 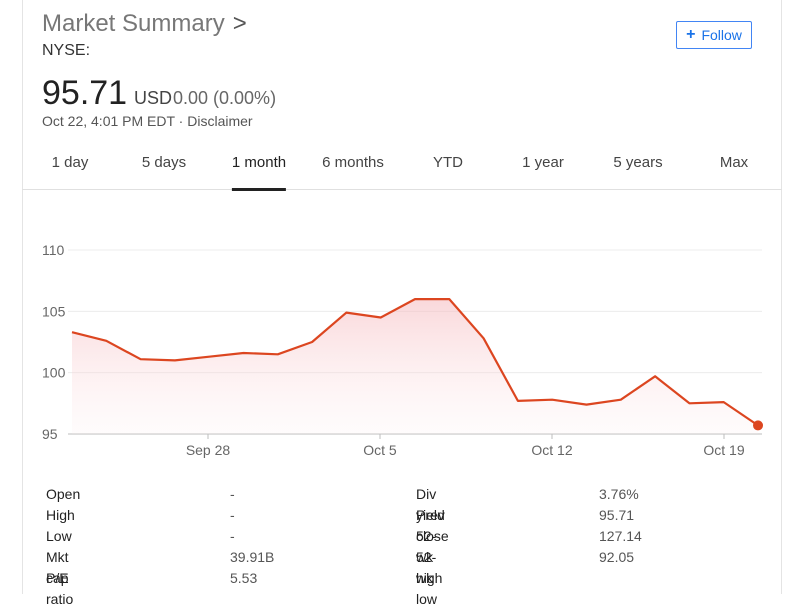 What do you see at coordinates (53, 250) in the screenshot?
I see `y-tick-label: 110` at bounding box center [53, 250].